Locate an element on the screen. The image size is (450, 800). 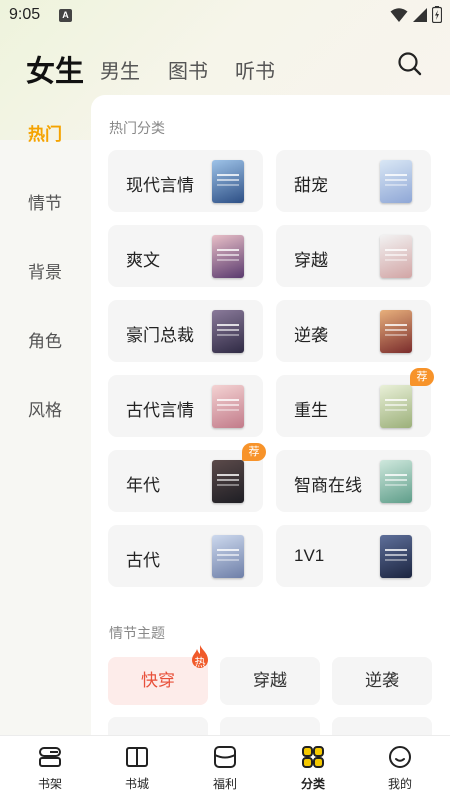
sidebar-item-style: 风格 is located at coordinates (45, 408).